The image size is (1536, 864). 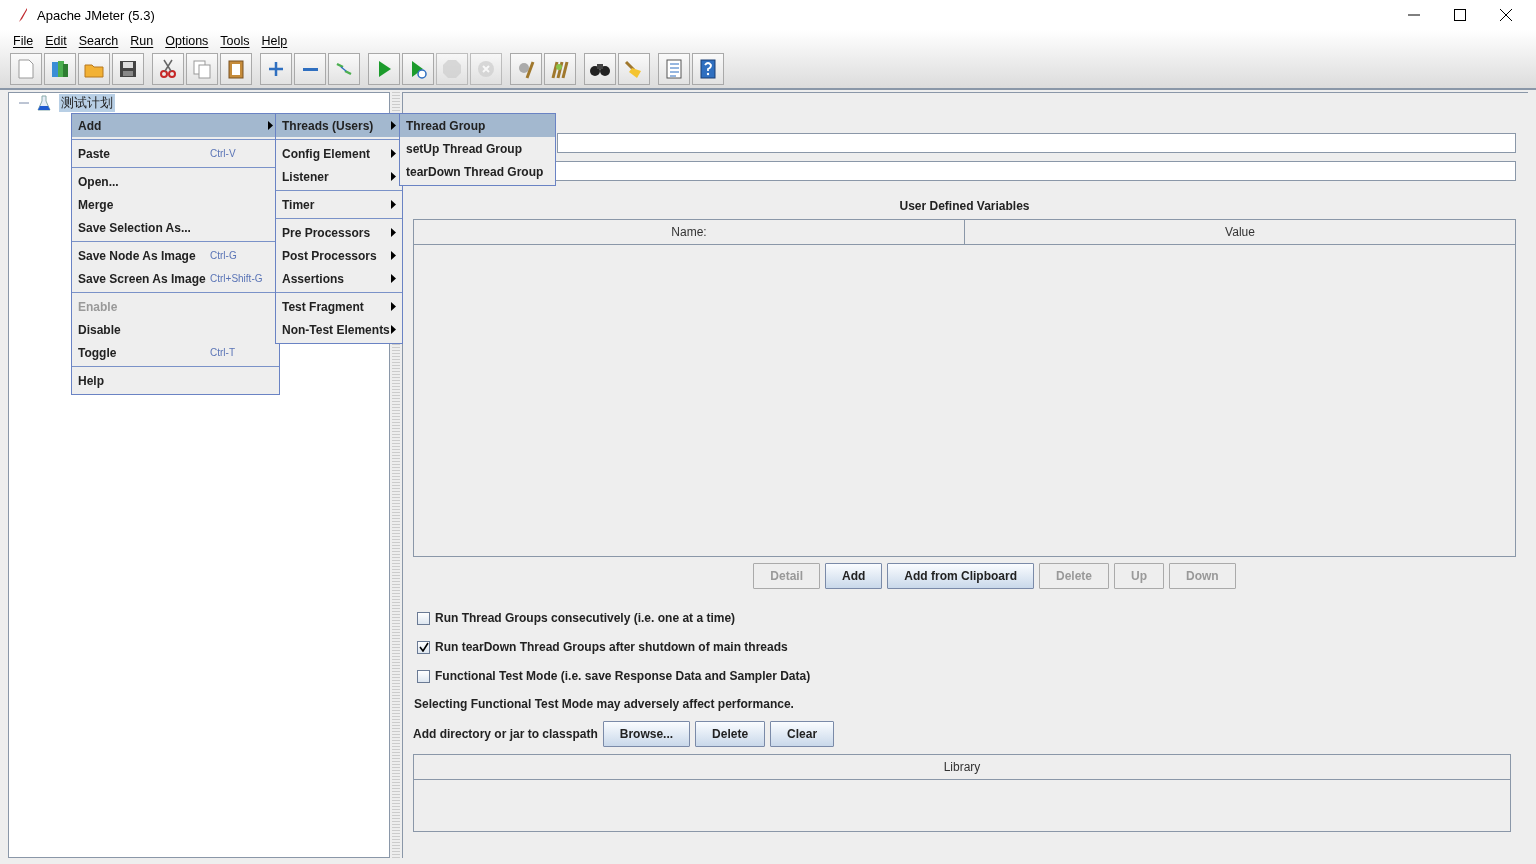 I want to click on context-menu-item: Paste Ctrl-V, so click(x=175, y=153).